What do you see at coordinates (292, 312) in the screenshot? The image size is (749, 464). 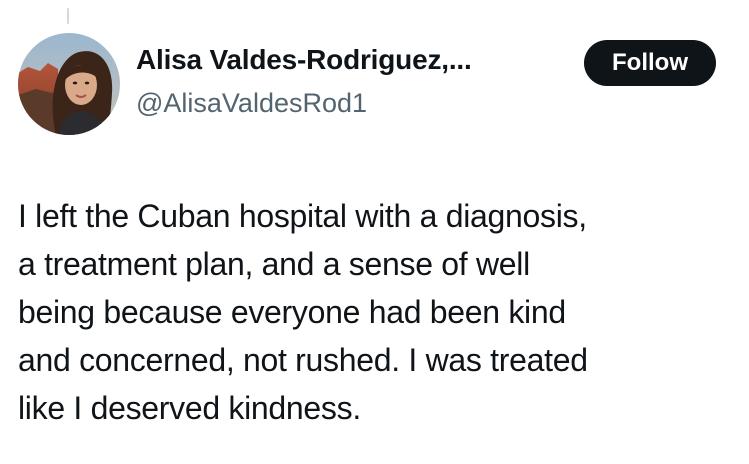 I see `tweet-text-line: being because everyone had been kind` at bounding box center [292, 312].